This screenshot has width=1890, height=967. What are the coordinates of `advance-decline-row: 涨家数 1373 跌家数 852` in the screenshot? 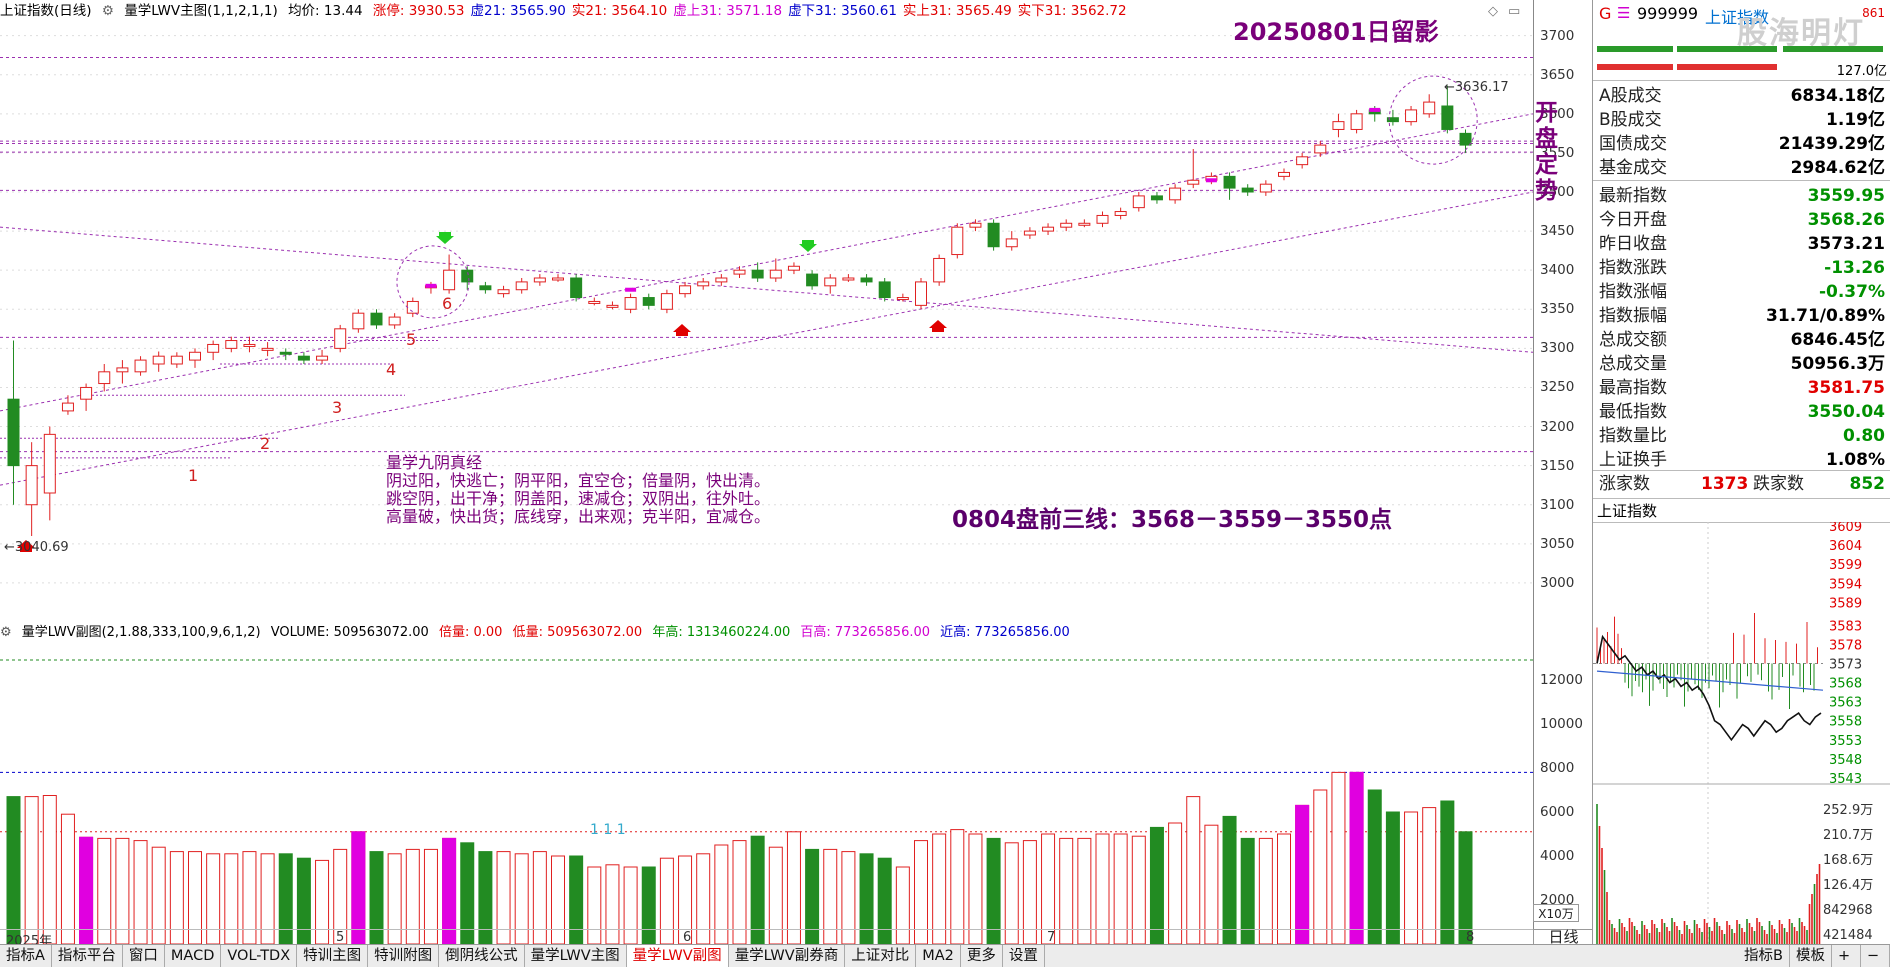 It's located at (1741, 484).